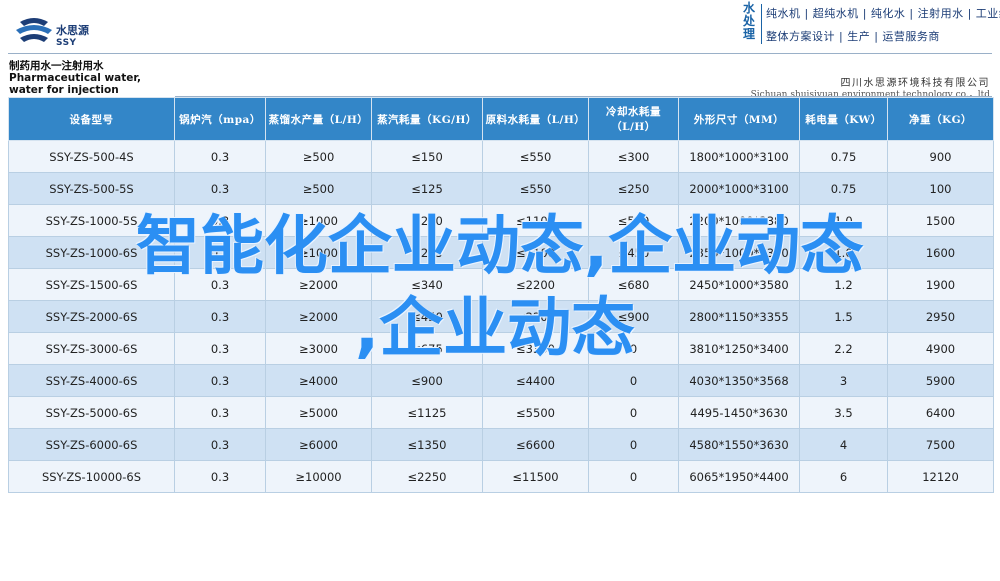  Describe the element at coordinates (427, 476) in the screenshot. I see `table-cell: ≤2250` at that location.